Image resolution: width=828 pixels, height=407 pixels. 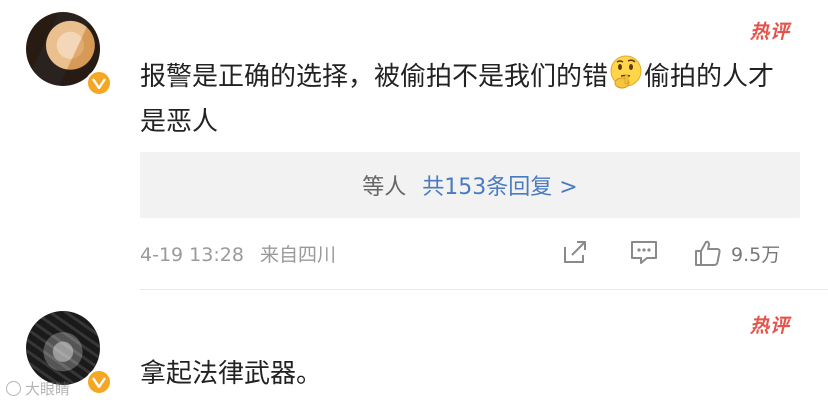 What do you see at coordinates (231, 374) in the screenshot?
I see `comment-text: 拿起法律武器。` at bounding box center [231, 374].